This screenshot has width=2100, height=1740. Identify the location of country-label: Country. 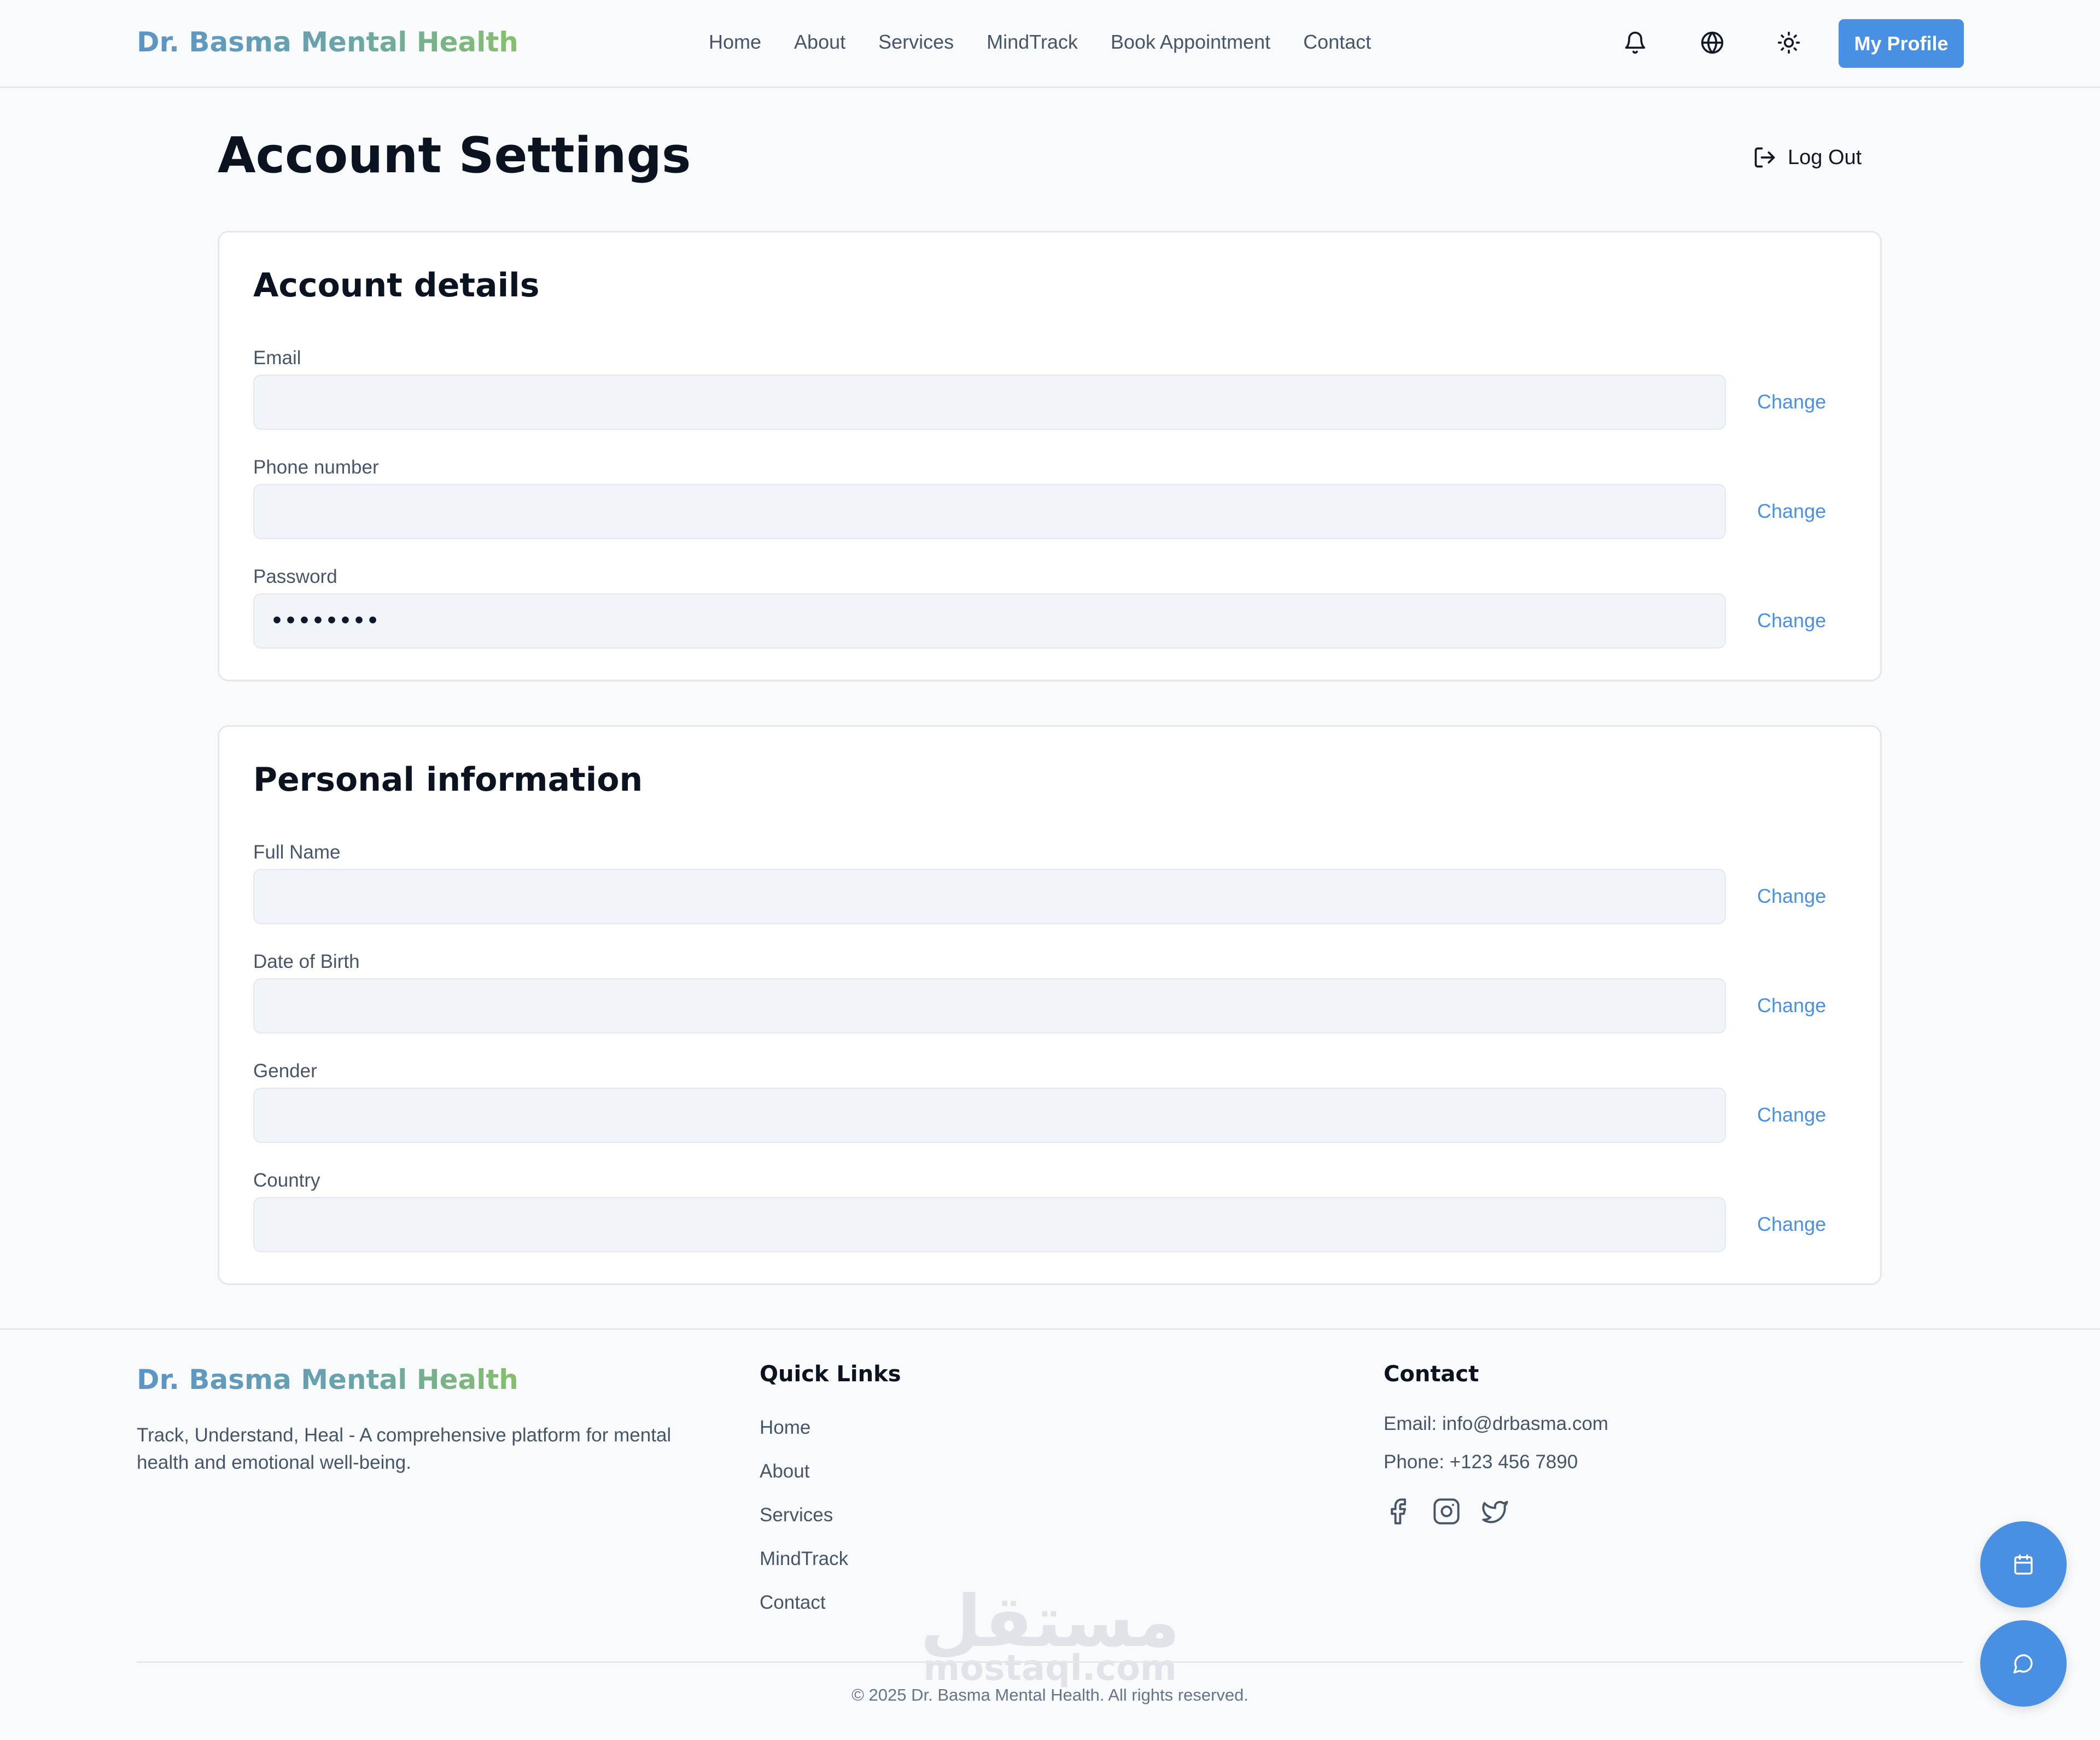
(286, 1180).